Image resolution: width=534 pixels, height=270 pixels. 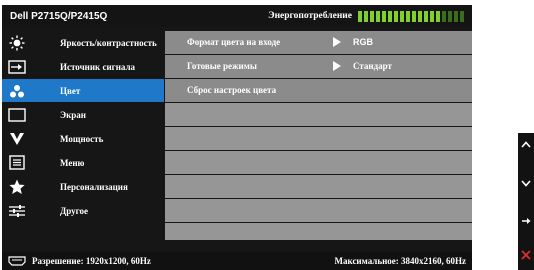 I want to click on hdmi-port-icon, so click(x=17, y=261).